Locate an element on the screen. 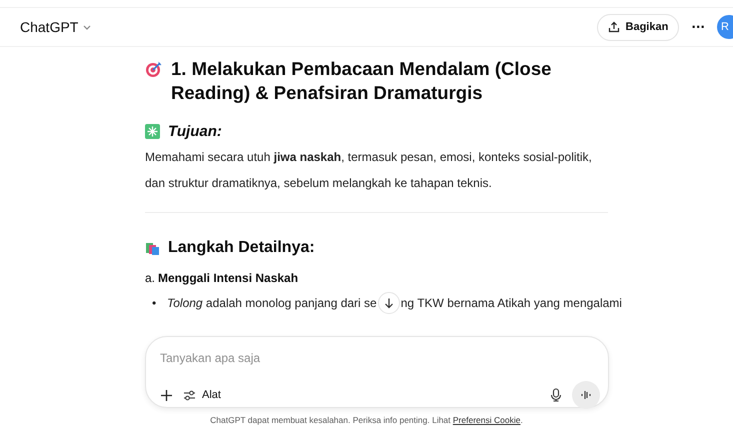 The width and height of the screenshot is (733, 428). plus-icon is located at coordinates (166, 395).